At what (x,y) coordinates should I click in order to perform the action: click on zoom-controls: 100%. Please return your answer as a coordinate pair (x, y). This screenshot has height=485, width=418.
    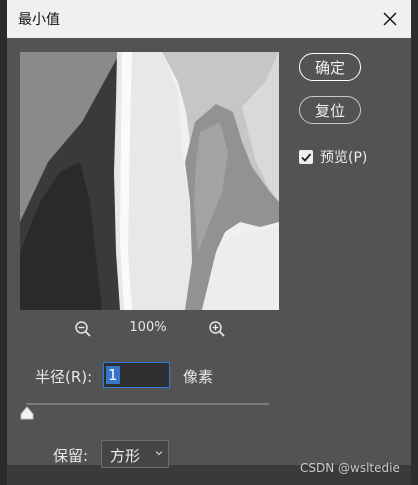
    Looking at the image, I should click on (149, 329).